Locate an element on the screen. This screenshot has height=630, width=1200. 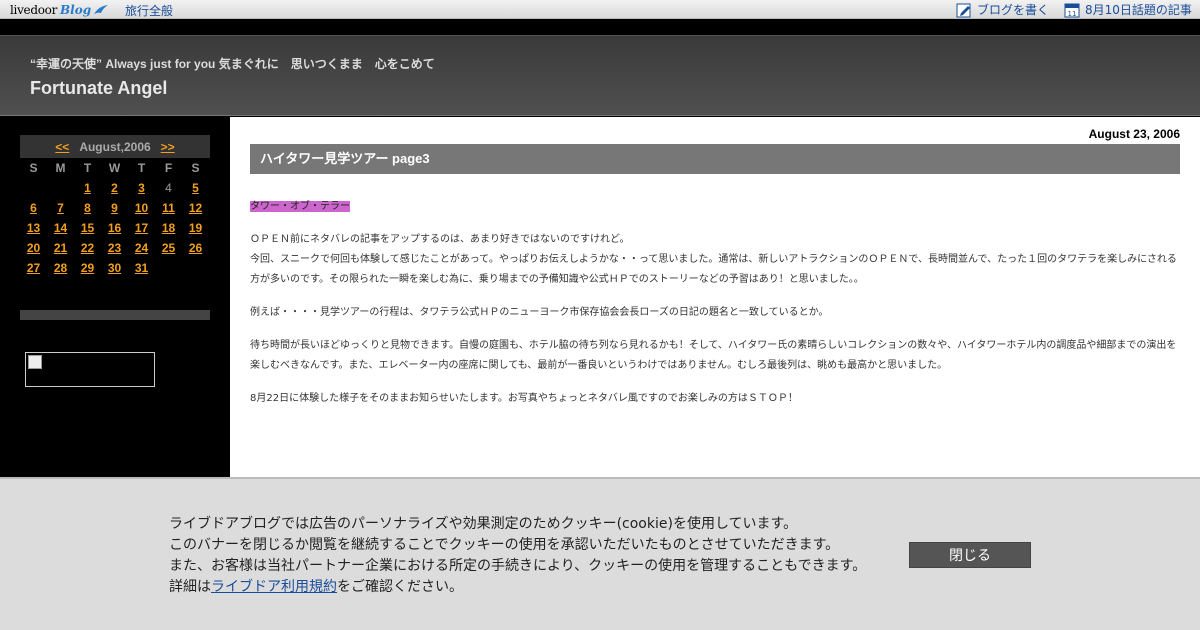
broken-image-icon is located at coordinates (35, 362).